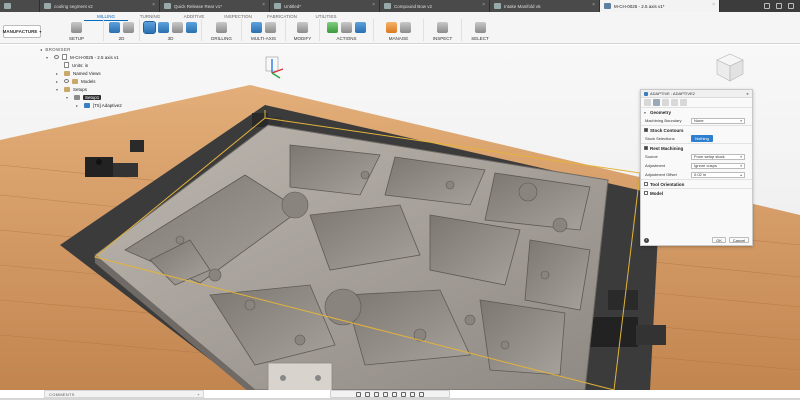  I want to click on document-tab: Quick Release Rear v1* ×, so click(215, 6).